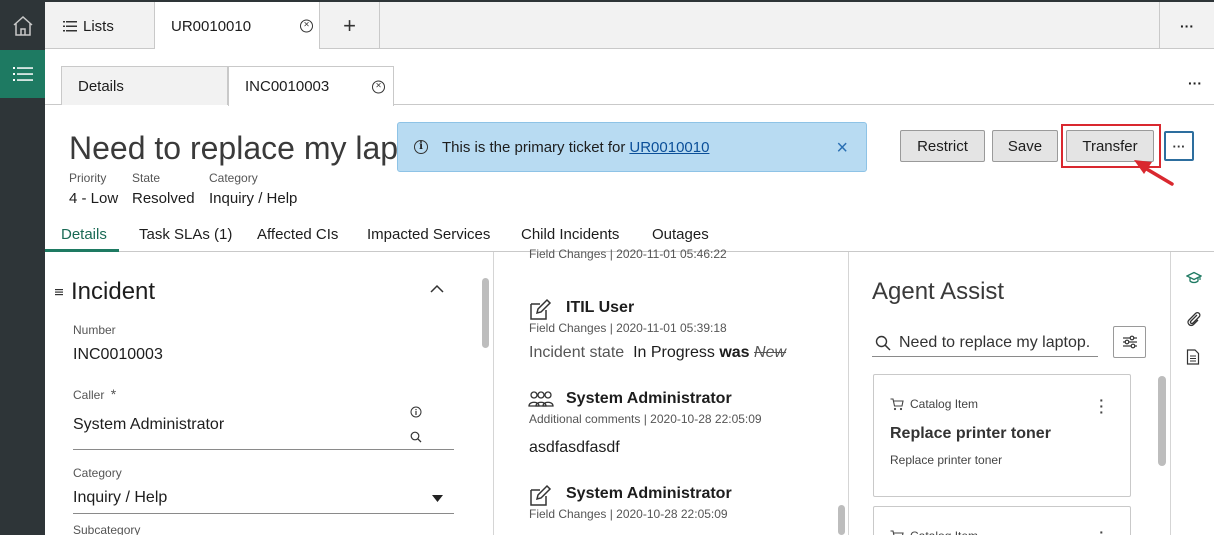 This screenshot has width=1214, height=535. I want to click on was-label: was, so click(734, 352).